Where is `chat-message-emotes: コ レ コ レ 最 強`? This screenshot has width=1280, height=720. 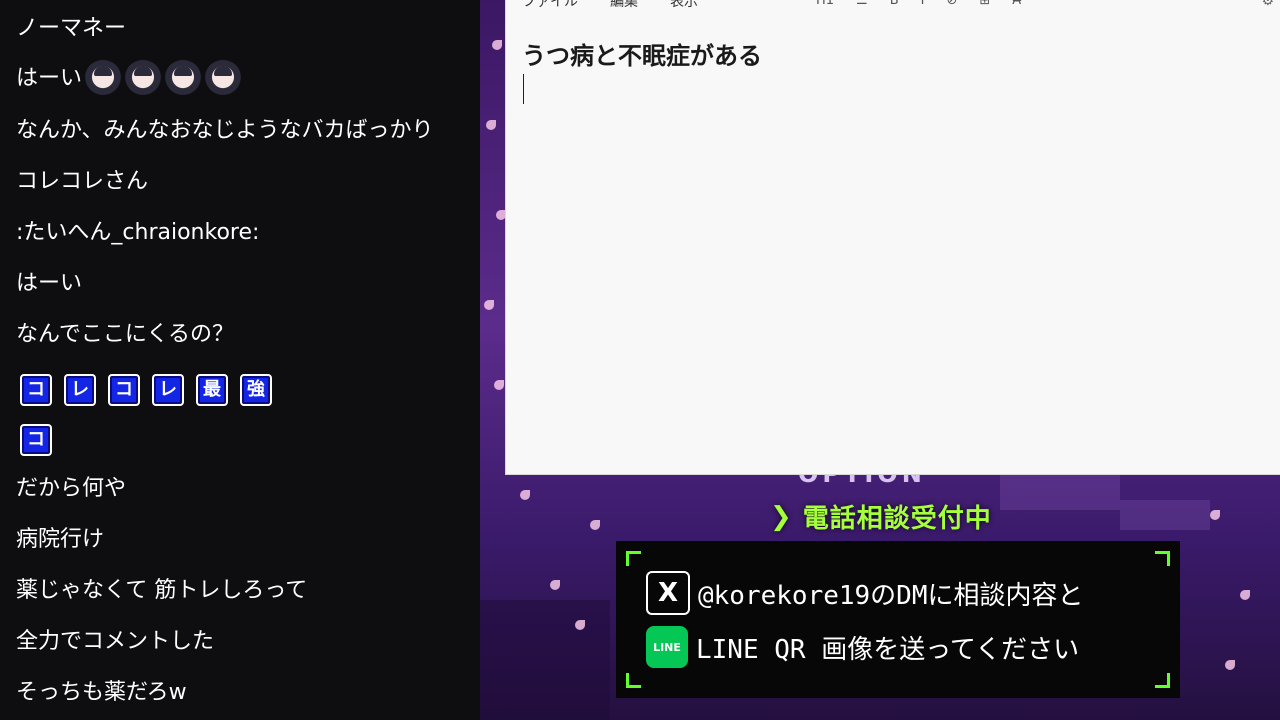 chat-message-emotes: コ レ コ レ 最 強 is located at coordinates (152, 390).